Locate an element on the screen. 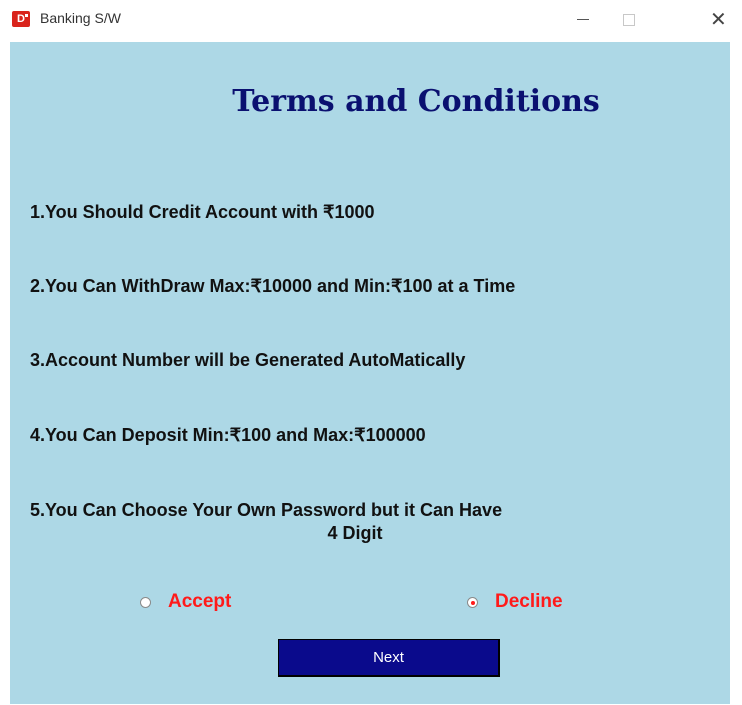  minimize-button is located at coordinates (583, 20).